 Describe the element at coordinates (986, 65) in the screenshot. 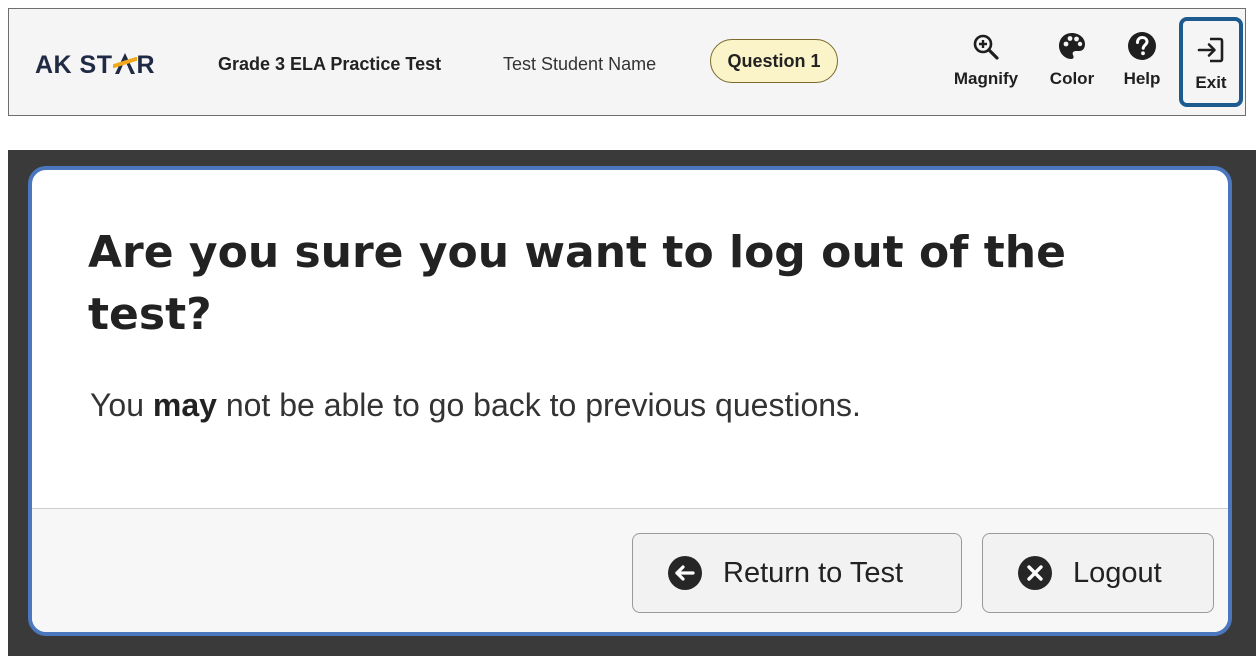

I see `magnify-button: Magnify` at that location.